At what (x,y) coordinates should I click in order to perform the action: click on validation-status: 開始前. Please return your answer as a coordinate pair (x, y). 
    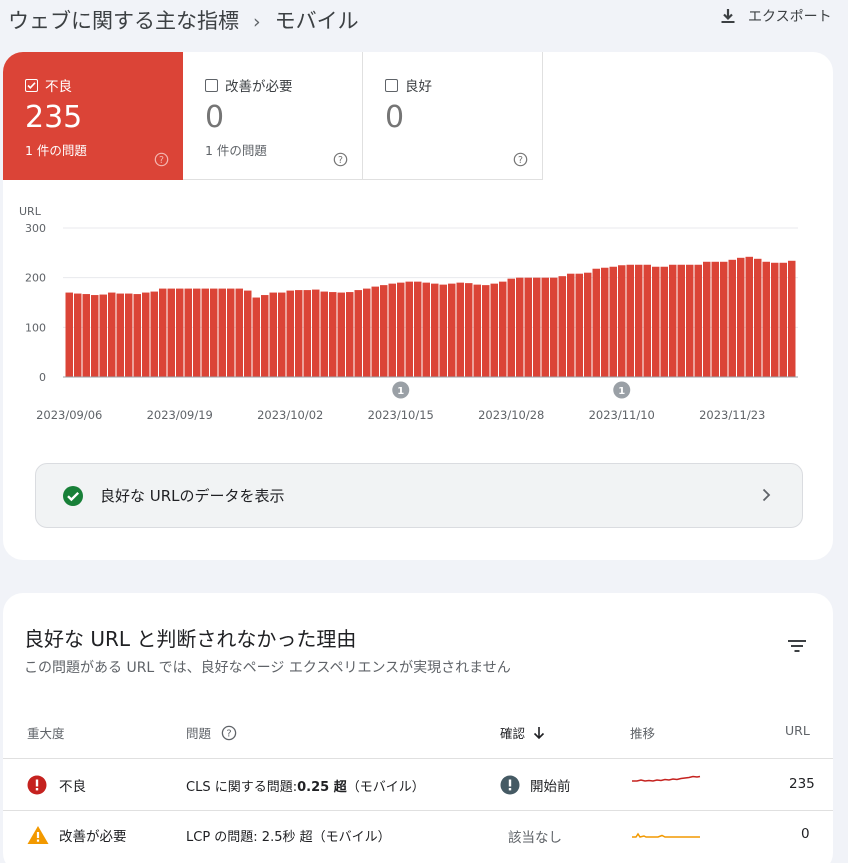
    Looking at the image, I should click on (550, 787).